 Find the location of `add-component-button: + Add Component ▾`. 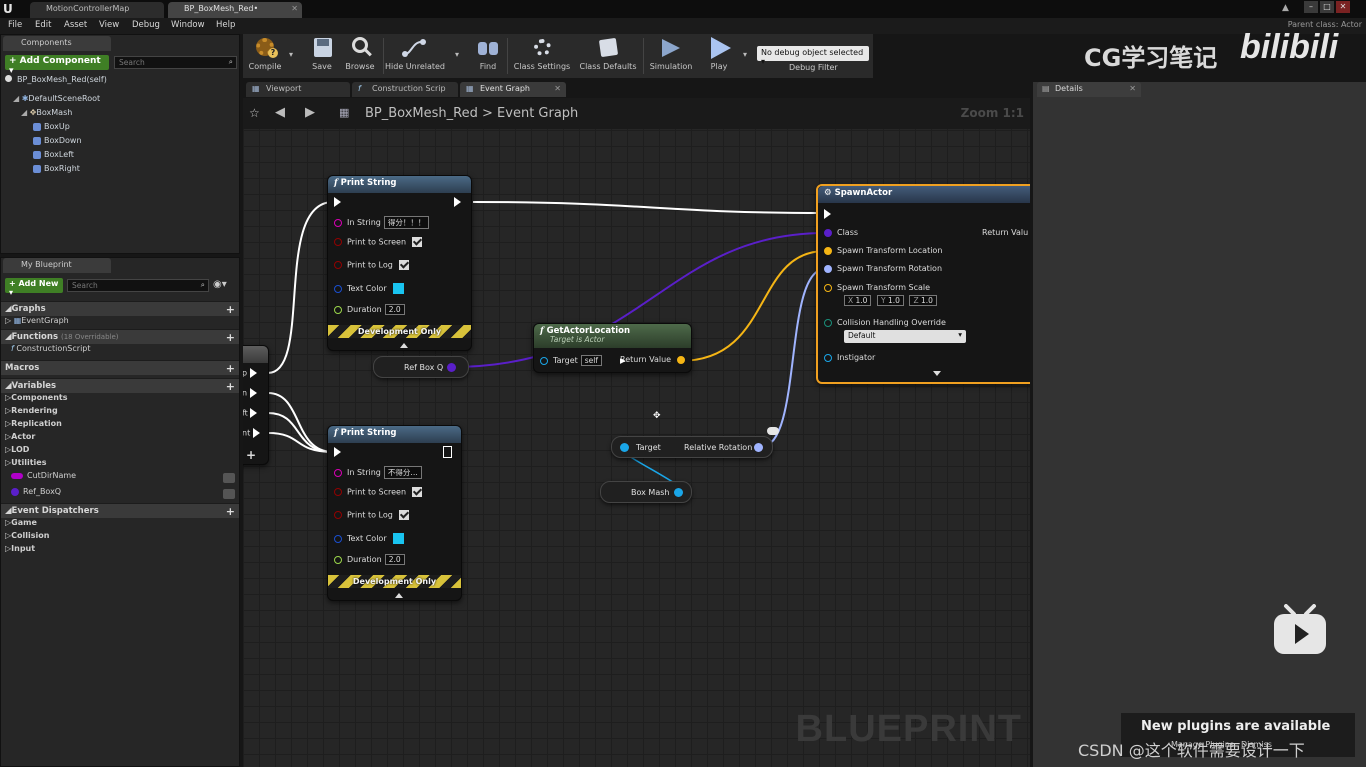

add-component-button: + Add Component ▾ is located at coordinates (57, 65).